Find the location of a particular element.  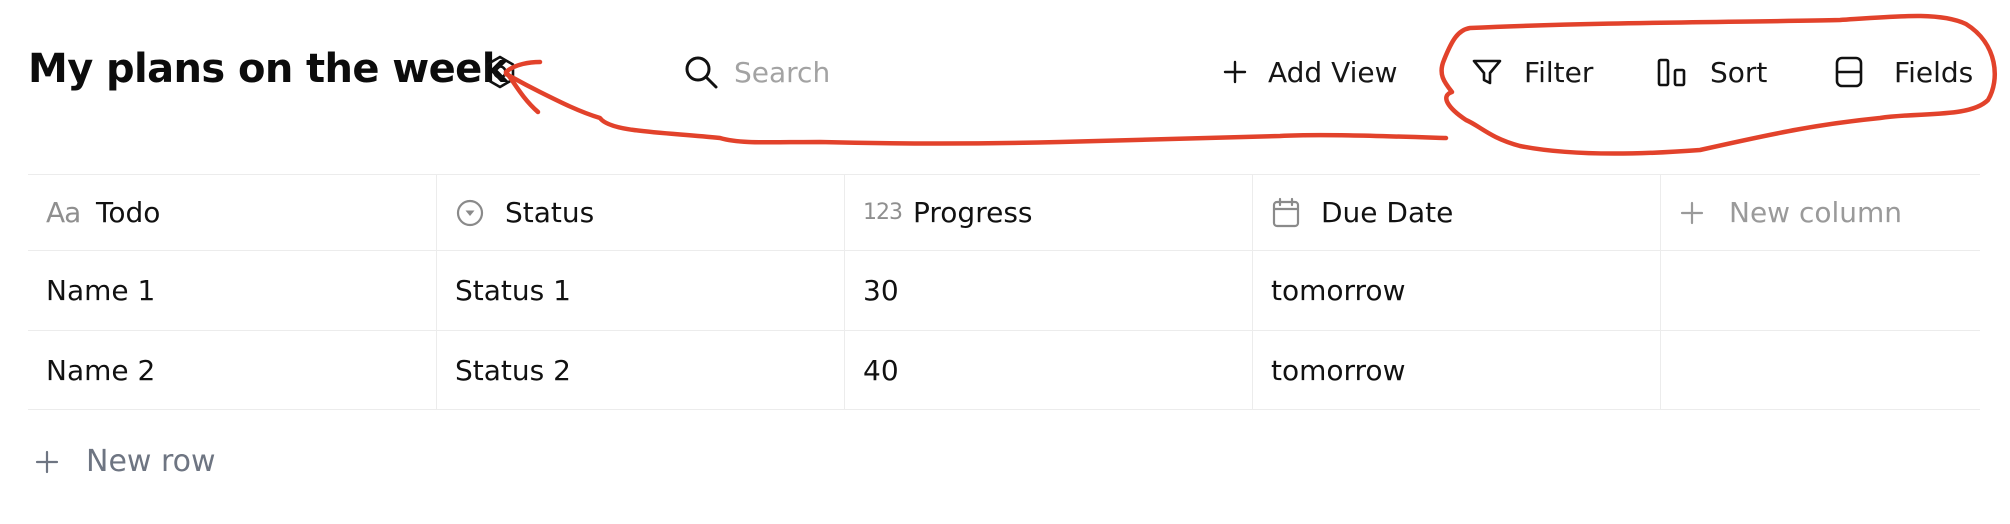

status-dropdown-icon is located at coordinates (476, 213).